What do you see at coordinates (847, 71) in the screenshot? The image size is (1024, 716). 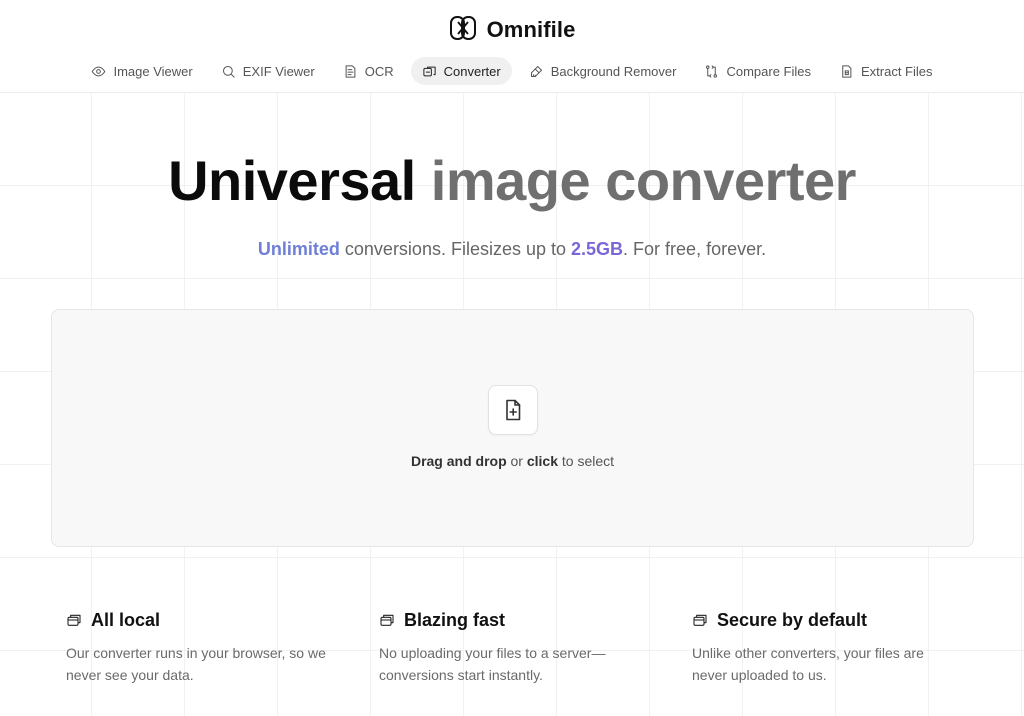 I see `file-extract-icon` at bounding box center [847, 71].